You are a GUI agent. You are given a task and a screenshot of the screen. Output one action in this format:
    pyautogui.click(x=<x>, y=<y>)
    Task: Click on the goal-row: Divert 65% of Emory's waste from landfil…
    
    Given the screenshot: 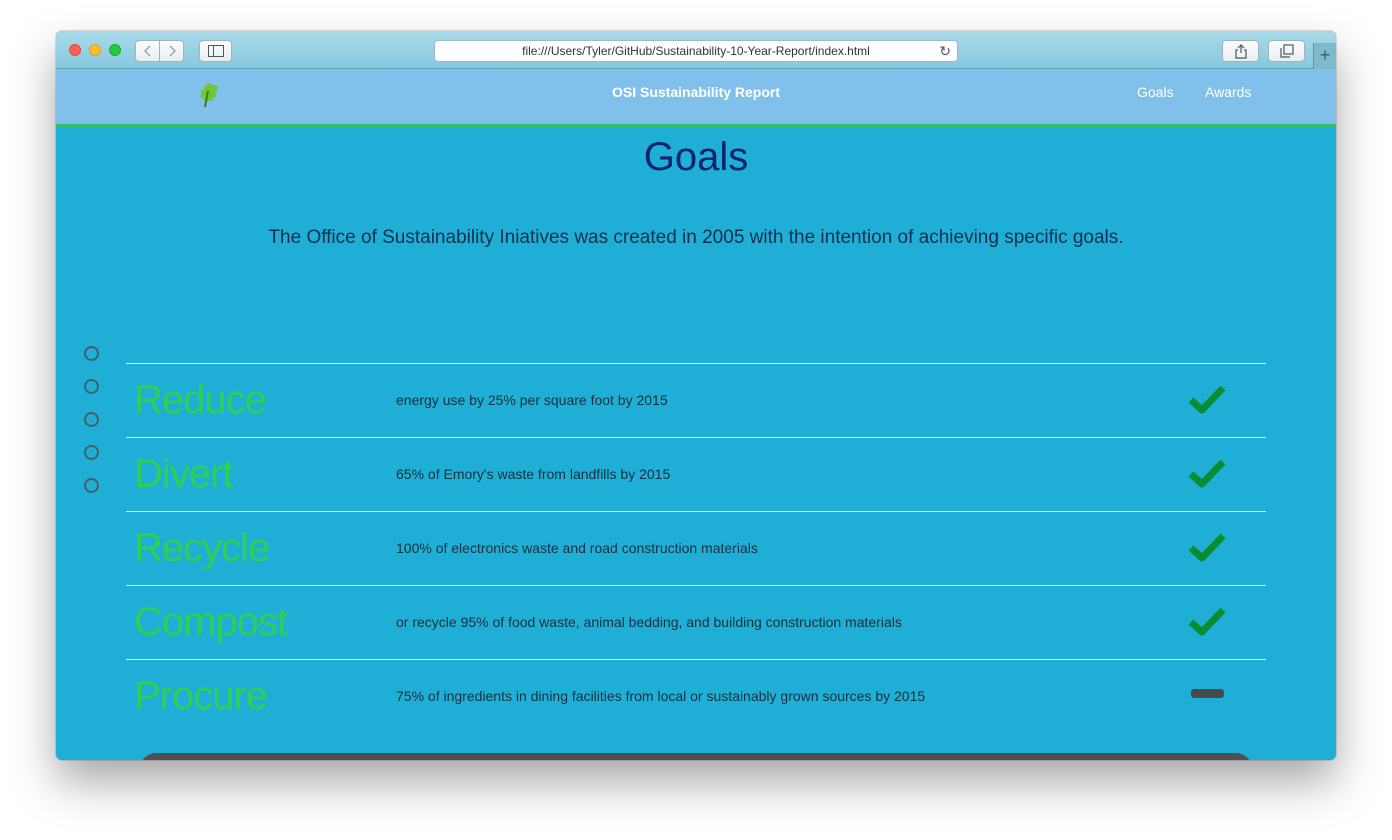 What is the action you would take?
    pyautogui.click(x=696, y=474)
    